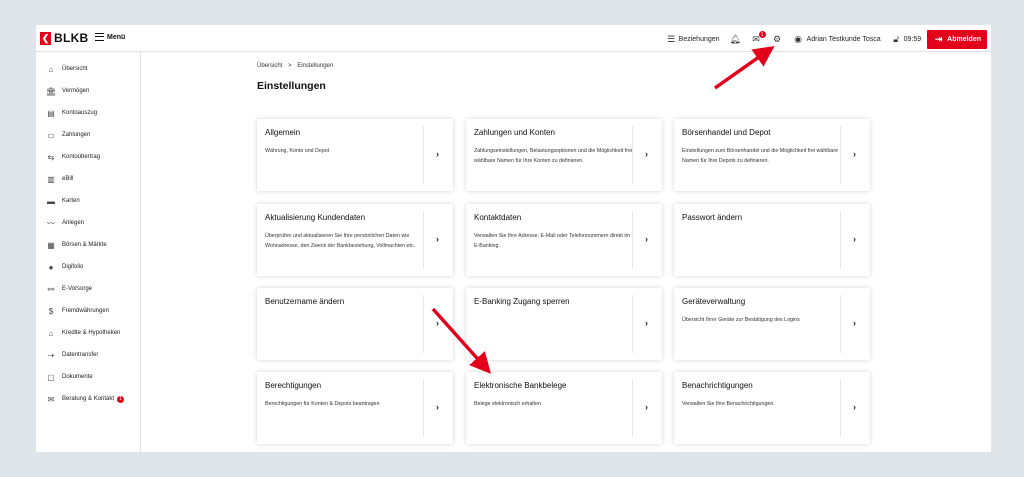  Describe the element at coordinates (80, 355) in the screenshot. I see `sidebar-item-label: Datentransfer` at that location.